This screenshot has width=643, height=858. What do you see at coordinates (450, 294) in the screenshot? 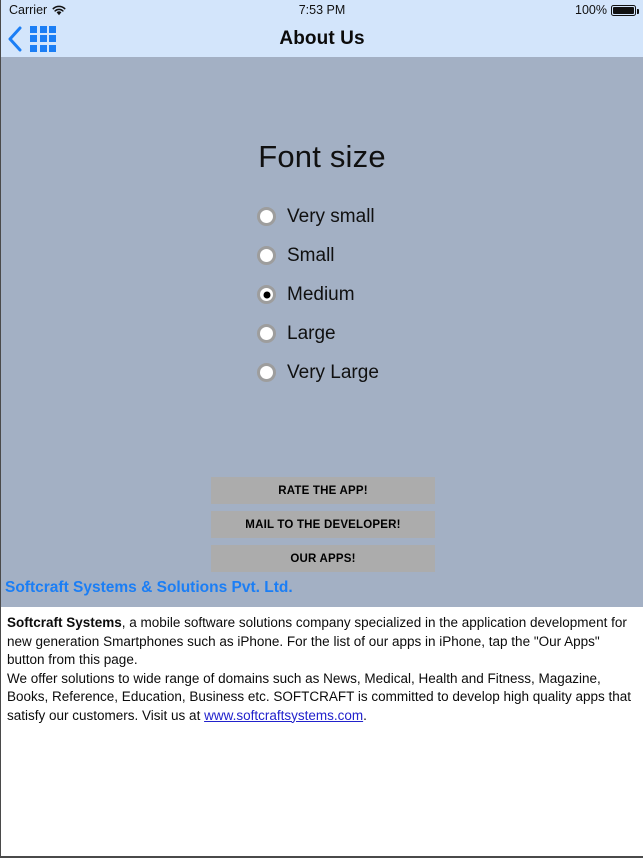
I see `radio-option-medium: Medium` at bounding box center [450, 294].